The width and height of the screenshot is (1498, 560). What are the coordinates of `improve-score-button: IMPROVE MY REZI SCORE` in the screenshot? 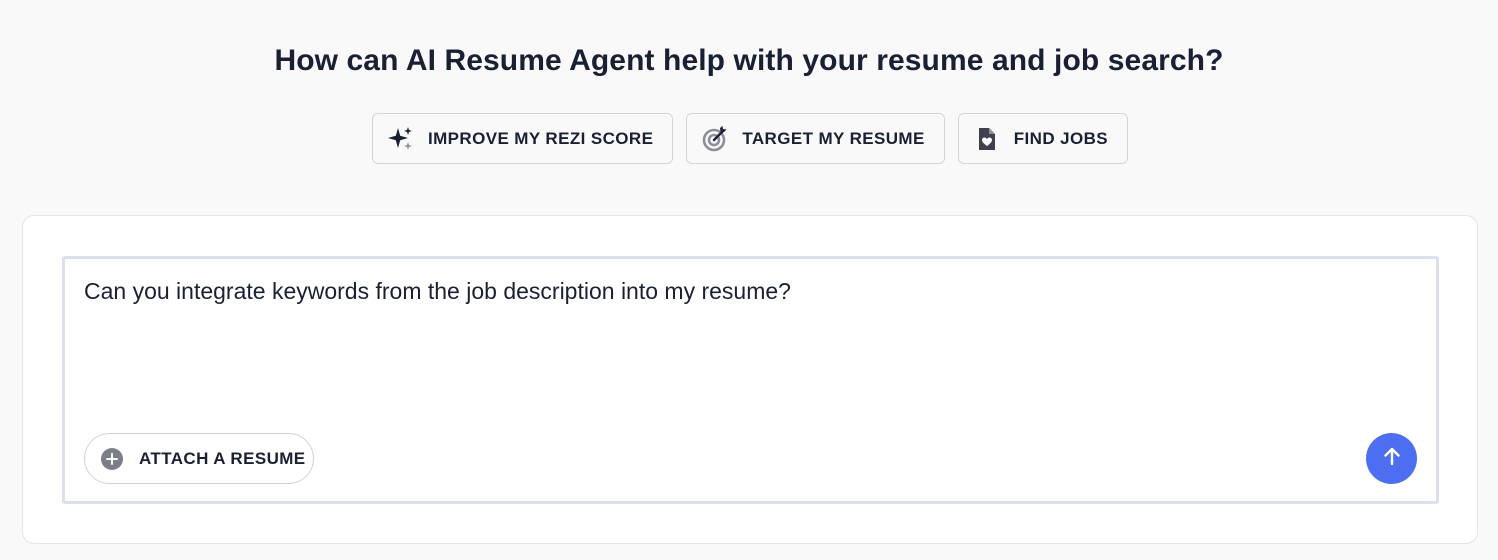 It's located at (522, 138).